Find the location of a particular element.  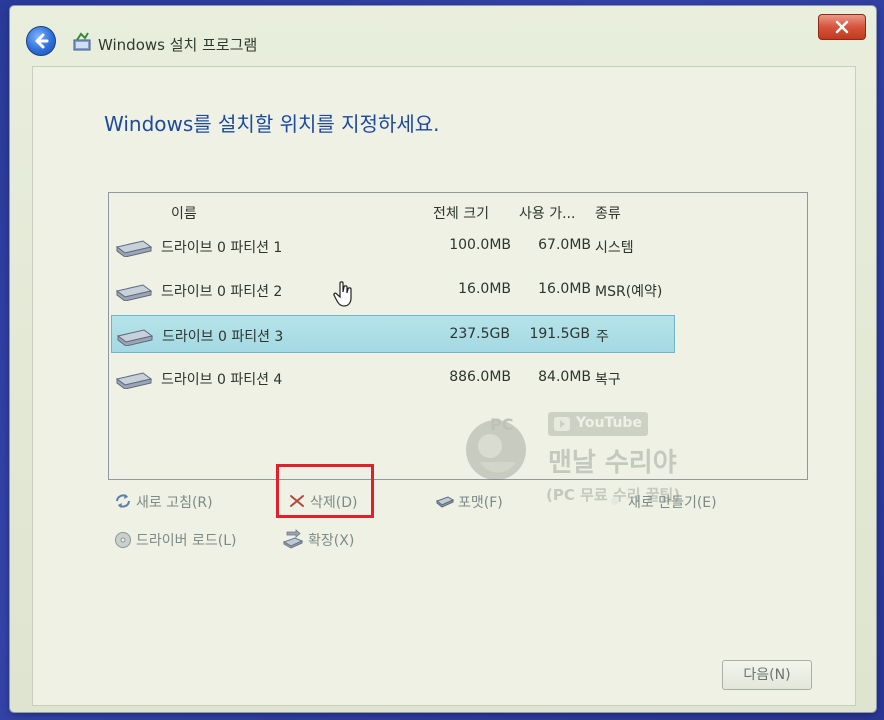

badge-text: PC is located at coordinates (501, 424).